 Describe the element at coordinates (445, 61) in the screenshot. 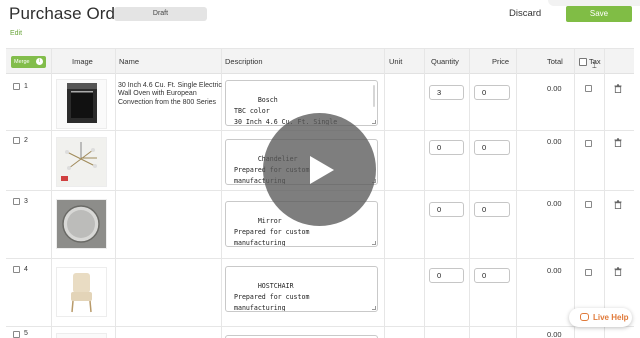

I see `column-header-quantity: Quantity` at that location.